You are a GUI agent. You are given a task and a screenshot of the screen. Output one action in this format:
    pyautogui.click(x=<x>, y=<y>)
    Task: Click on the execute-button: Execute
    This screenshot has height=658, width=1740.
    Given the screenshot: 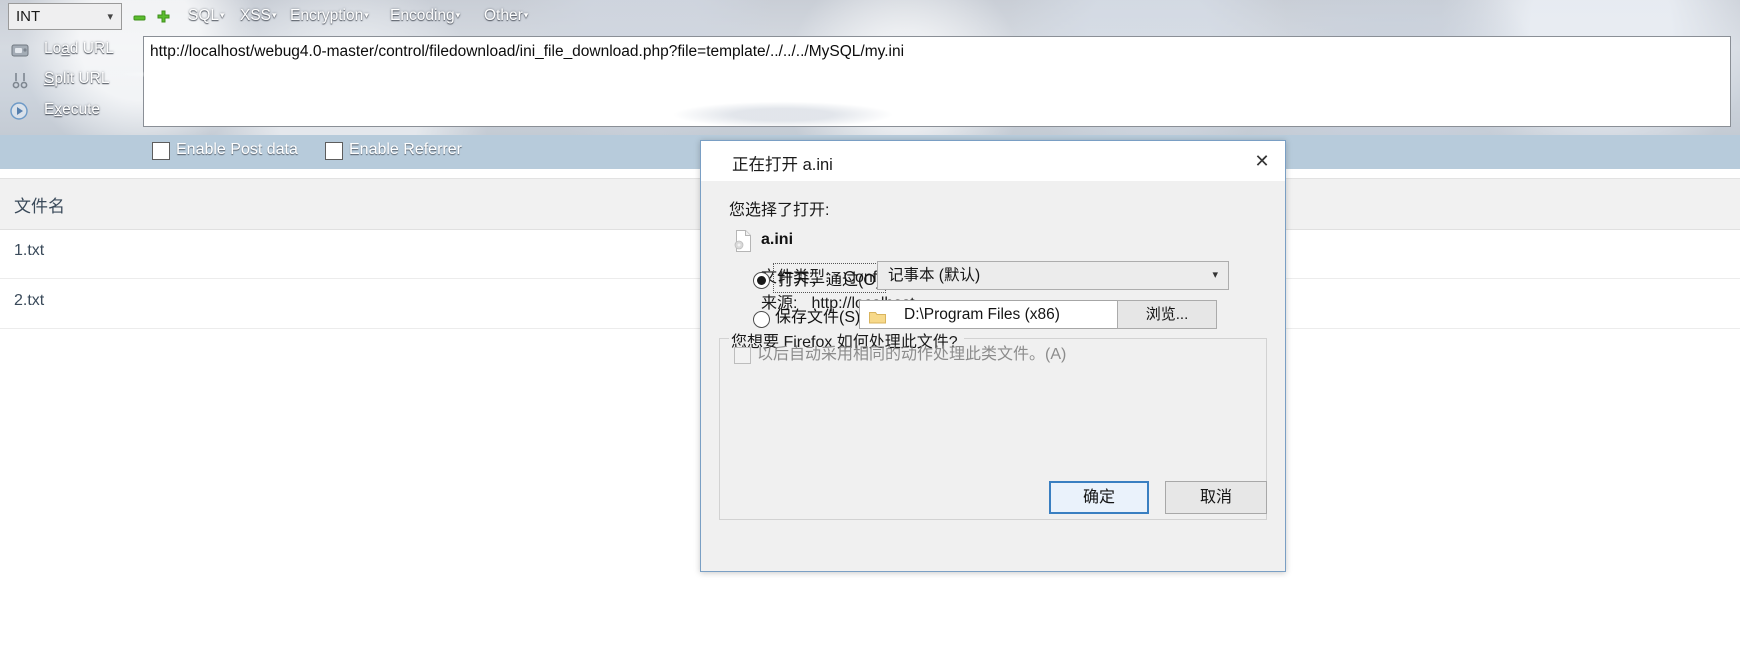 What is the action you would take?
    pyautogui.click(x=72, y=110)
    